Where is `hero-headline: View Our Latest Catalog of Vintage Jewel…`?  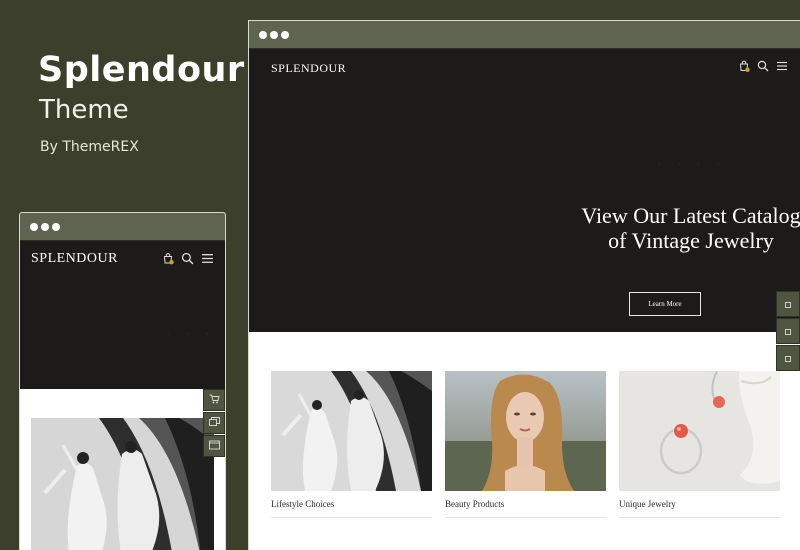 hero-headline: View Our Latest Catalog of Vintage Jewel… is located at coordinates (670, 228).